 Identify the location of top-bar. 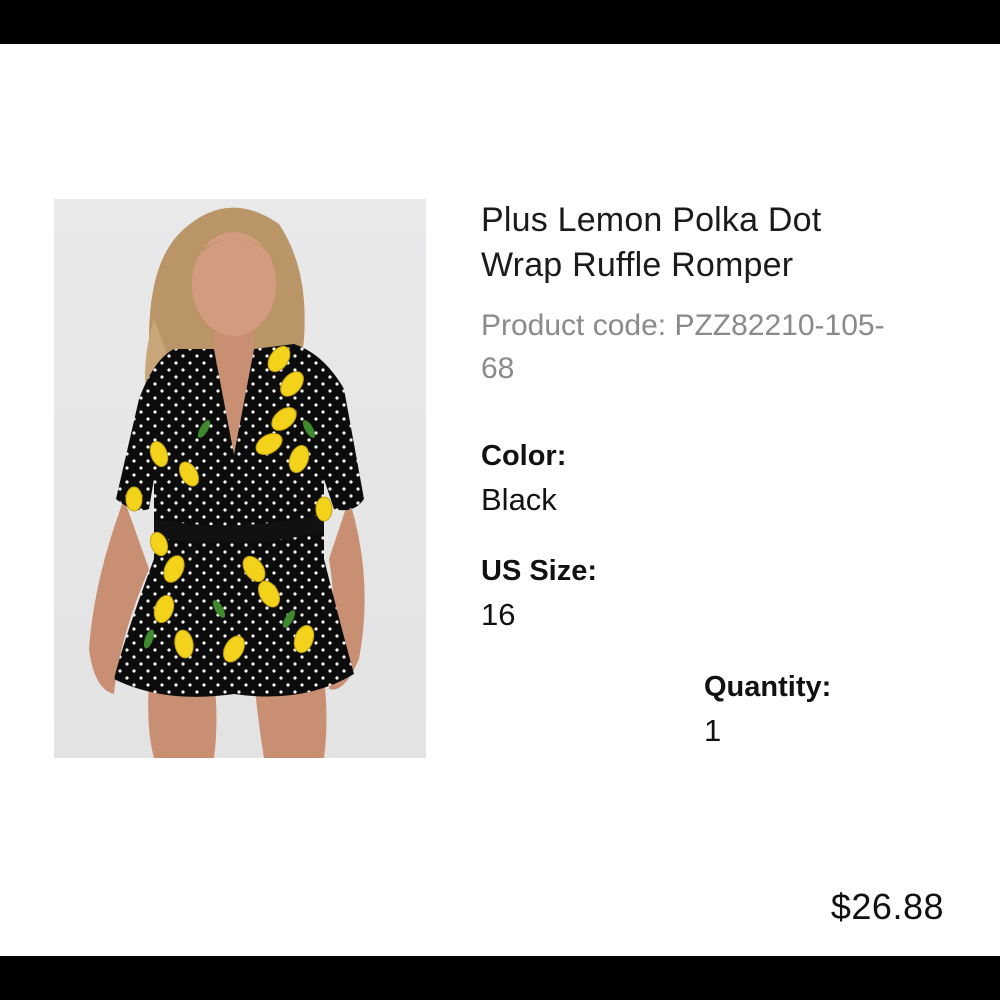
(500, 22).